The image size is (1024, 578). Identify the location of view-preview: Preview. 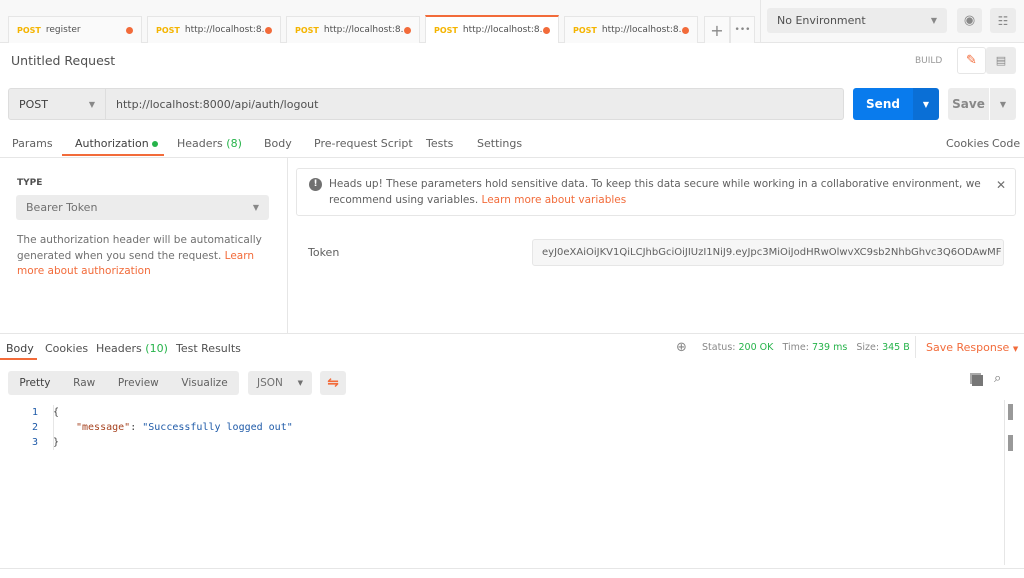
(138, 383).